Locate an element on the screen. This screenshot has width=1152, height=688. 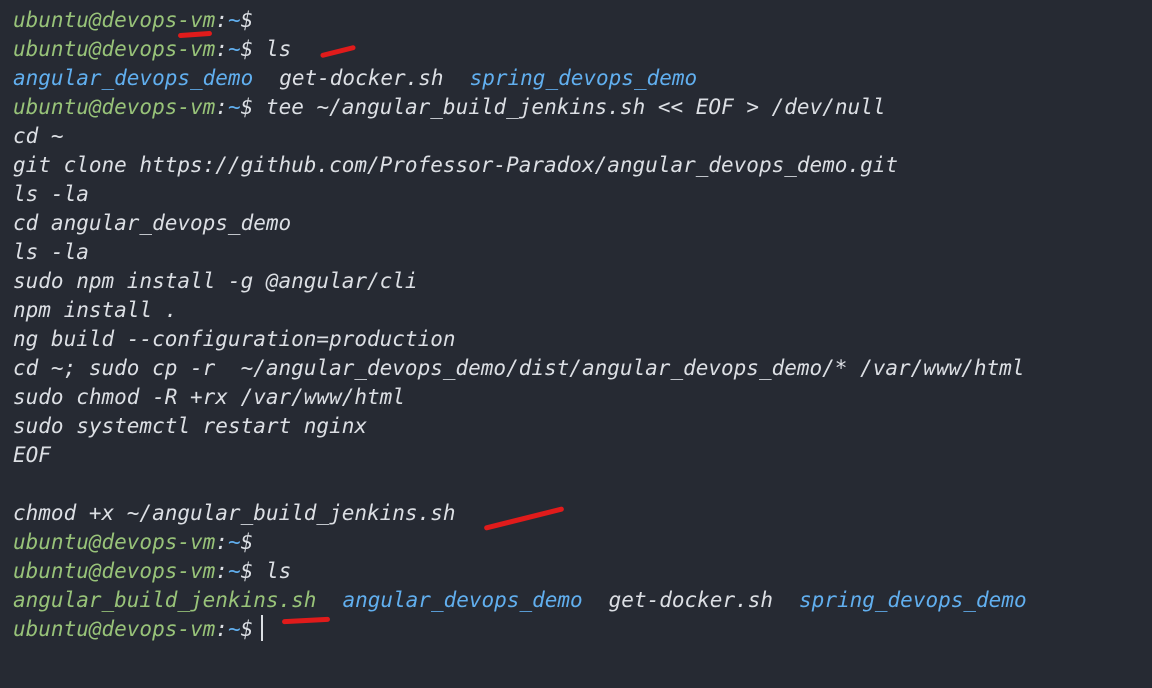
heredoc-line: sudo chmod -R +rx /var/www/html is located at coordinates (209, 397).